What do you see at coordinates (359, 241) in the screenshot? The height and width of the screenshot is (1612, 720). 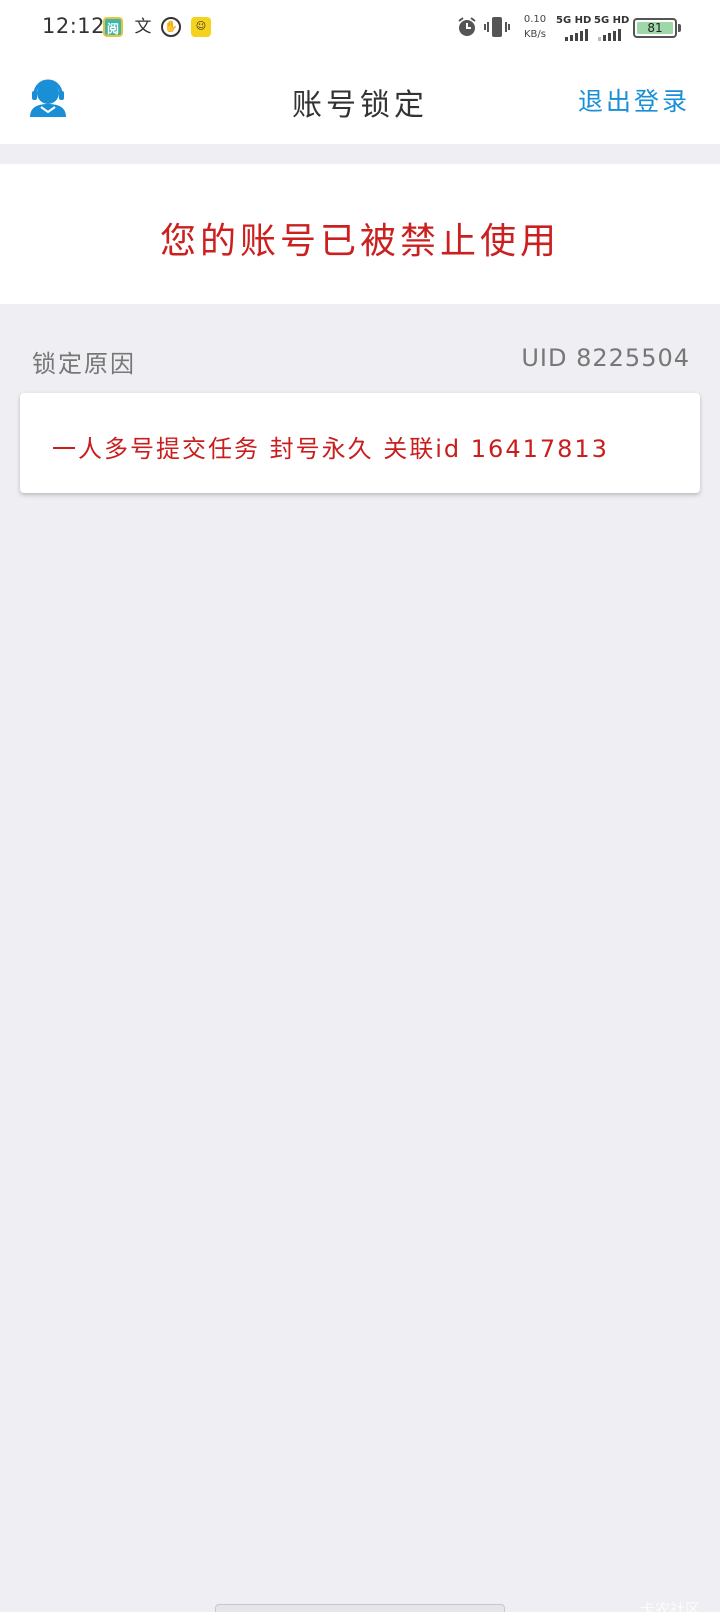 I see `banned-message: 您的账号已被禁止使用` at bounding box center [359, 241].